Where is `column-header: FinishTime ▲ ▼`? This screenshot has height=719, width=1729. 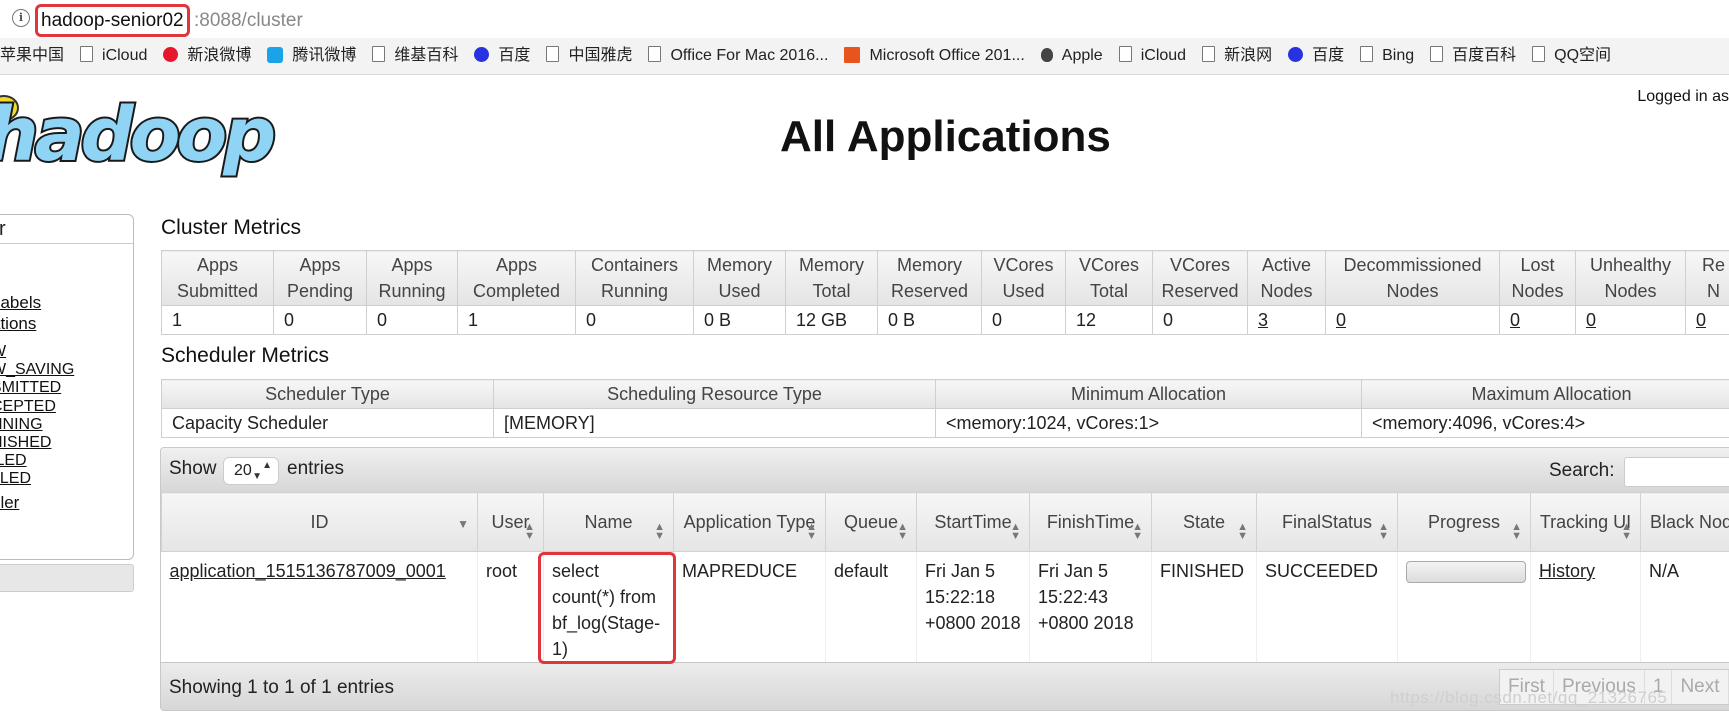 column-header: FinishTime ▲ ▼ is located at coordinates (1090, 522).